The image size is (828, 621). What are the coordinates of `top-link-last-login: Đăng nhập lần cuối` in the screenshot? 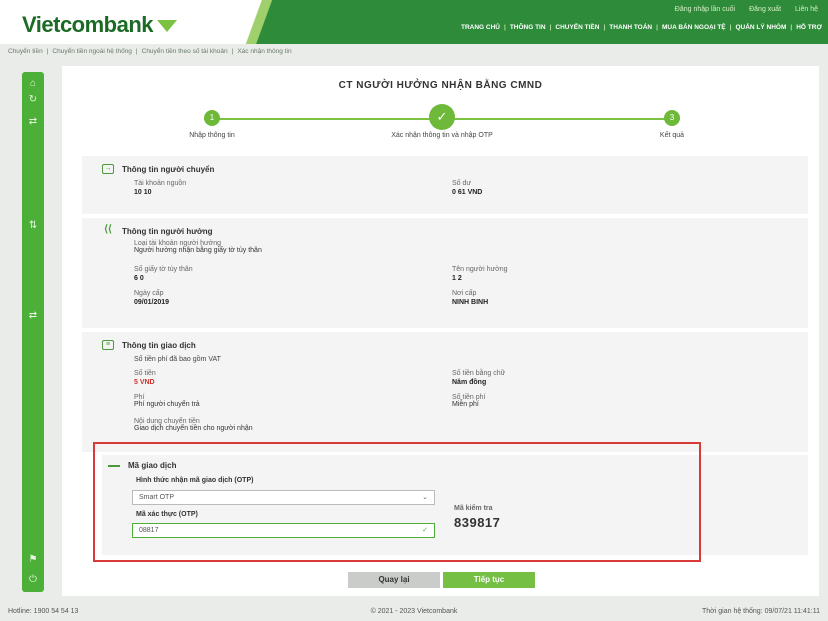 It's located at (705, 9).